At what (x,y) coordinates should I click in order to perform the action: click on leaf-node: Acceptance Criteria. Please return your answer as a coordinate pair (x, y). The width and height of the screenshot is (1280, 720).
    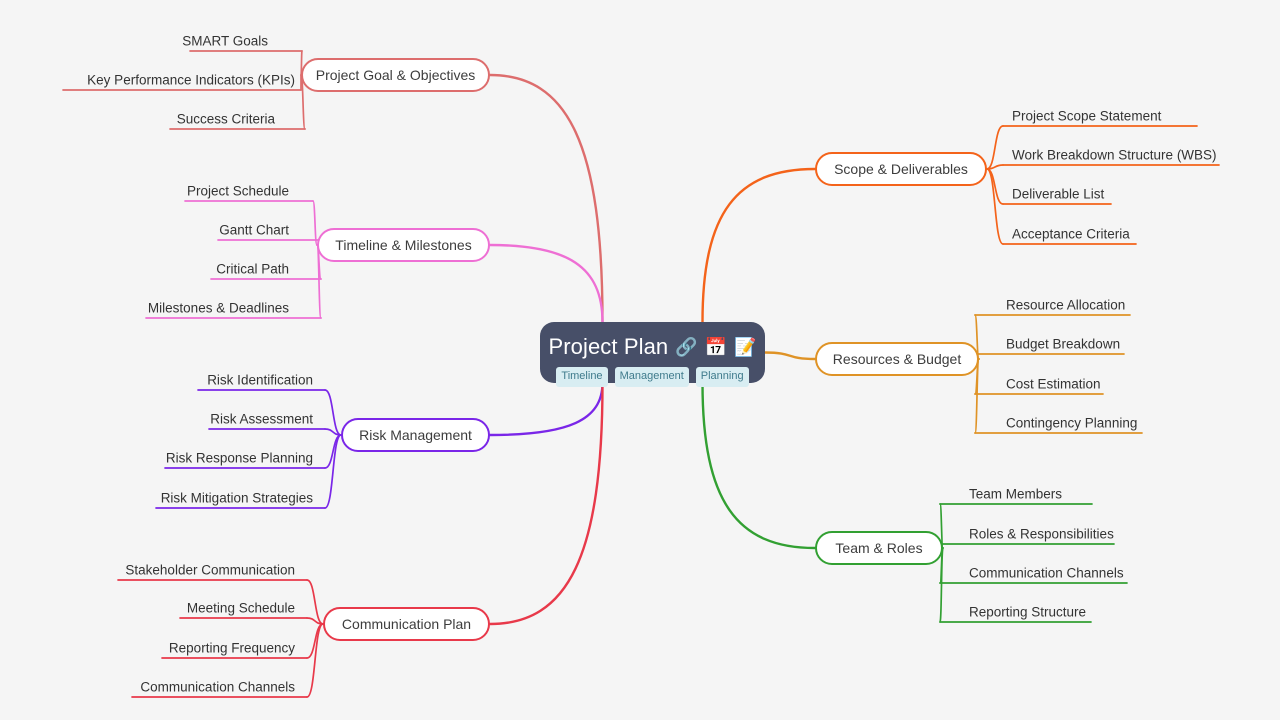
    Looking at the image, I should click on (1071, 234).